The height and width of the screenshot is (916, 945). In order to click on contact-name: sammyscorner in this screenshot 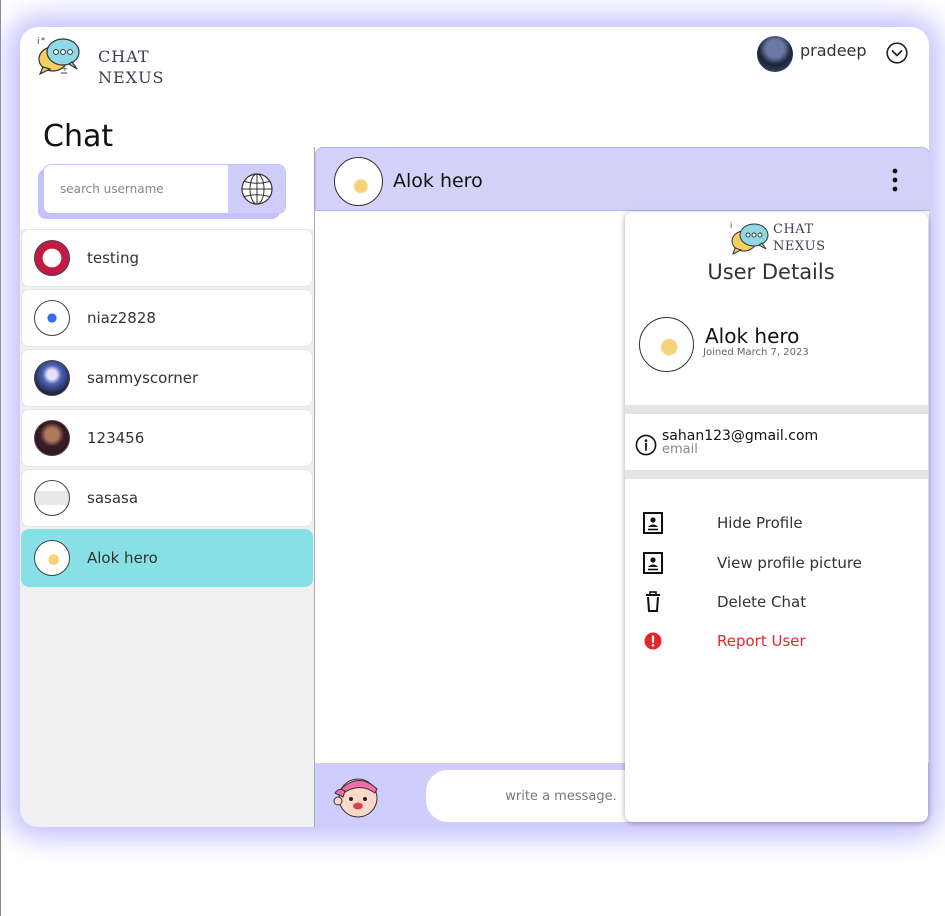, I will do `click(143, 378)`.